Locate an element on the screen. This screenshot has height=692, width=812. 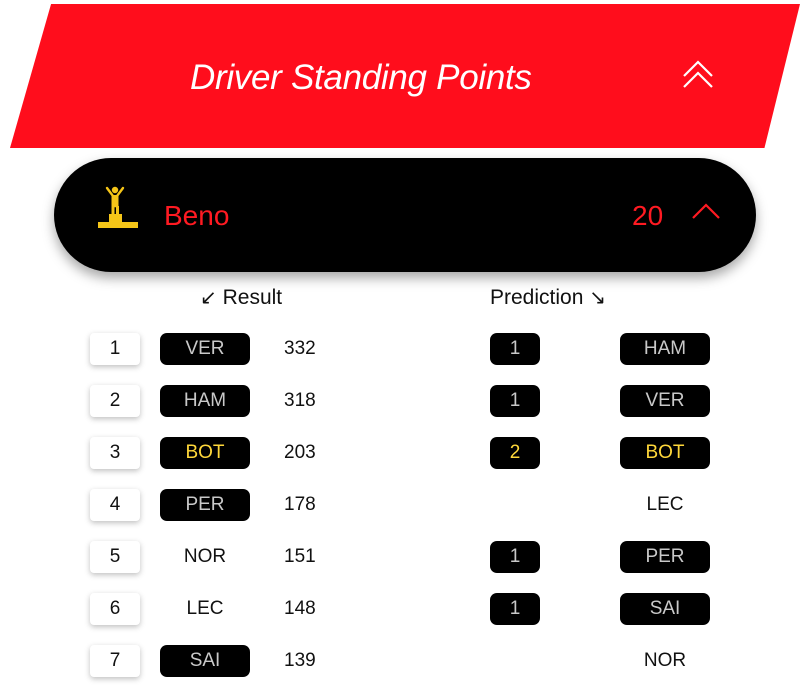
result-driver: NOR is located at coordinates (205, 556).